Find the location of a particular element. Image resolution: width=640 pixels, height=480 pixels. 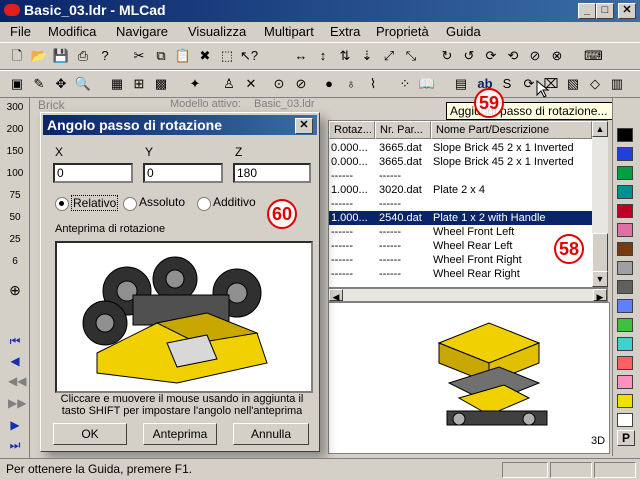

scroll-up-icon: ▲ is located at coordinates (600, 129).